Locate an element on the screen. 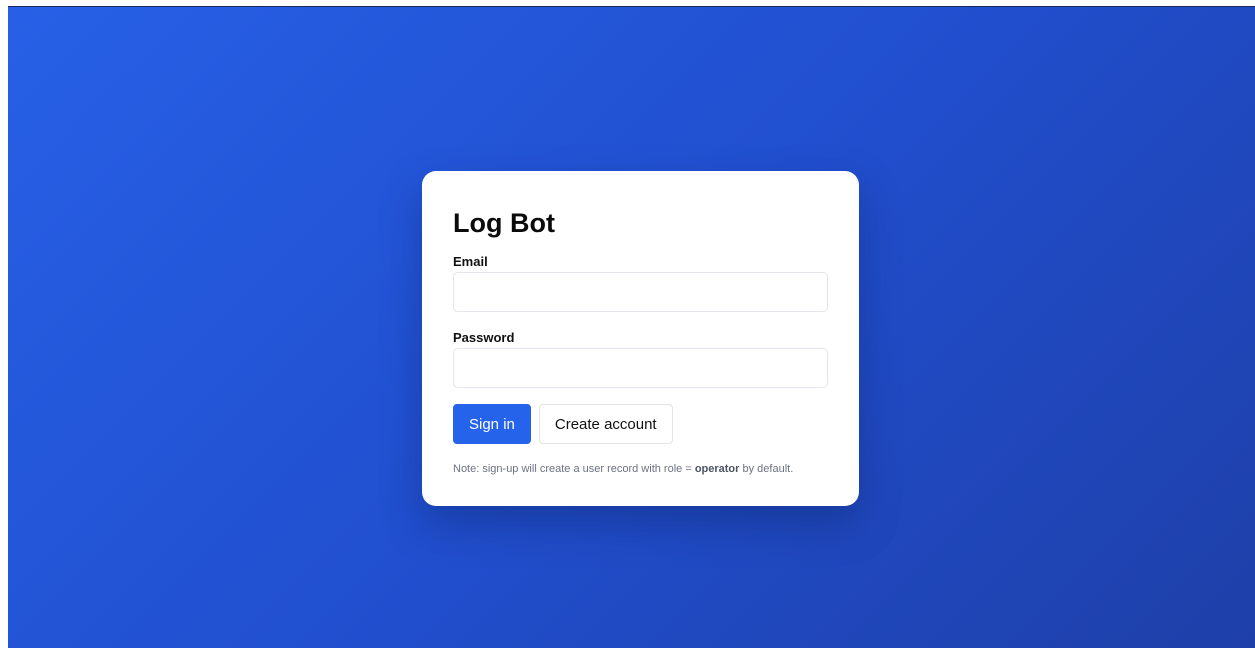 The height and width of the screenshot is (648, 1255). note-suffix: by default. is located at coordinates (766, 469).